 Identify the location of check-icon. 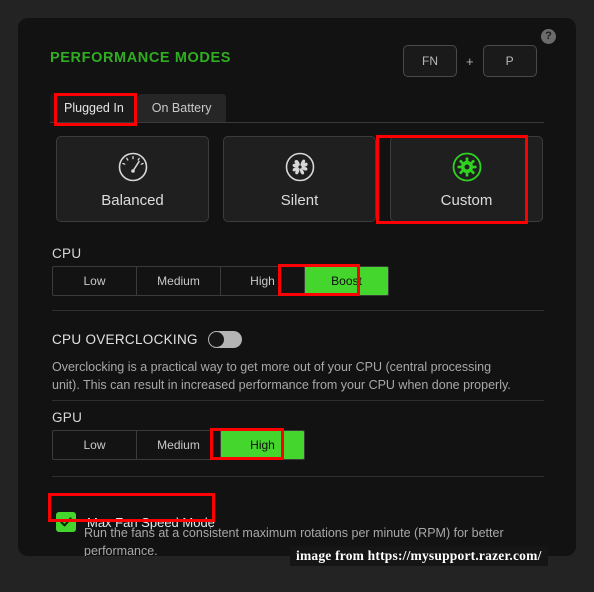
(66, 522).